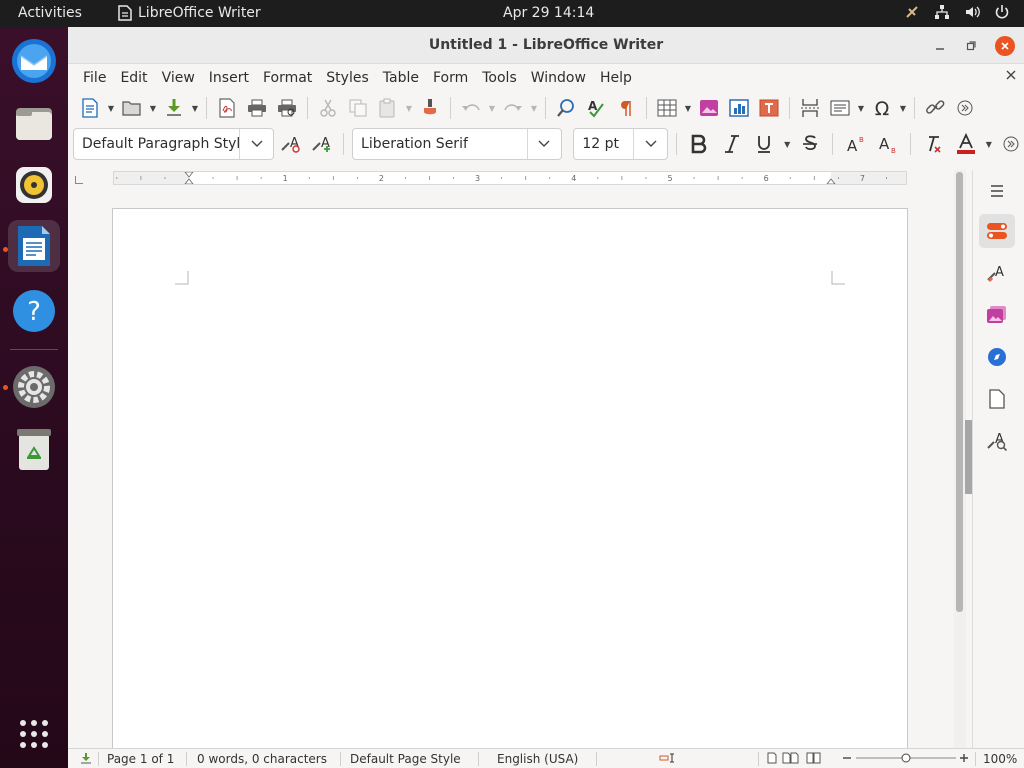 Image resolution: width=1024 pixels, height=768 pixels. Describe the element at coordinates (195, 108) in the screenshot. I see `save-dropdown-arrow: ▼` at that location.